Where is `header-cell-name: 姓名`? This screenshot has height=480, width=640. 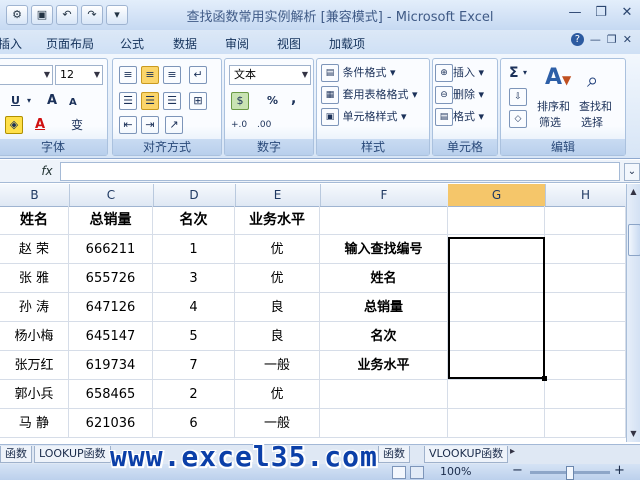
header-cell-name: 姓名 is located at coordinates (34, 220).